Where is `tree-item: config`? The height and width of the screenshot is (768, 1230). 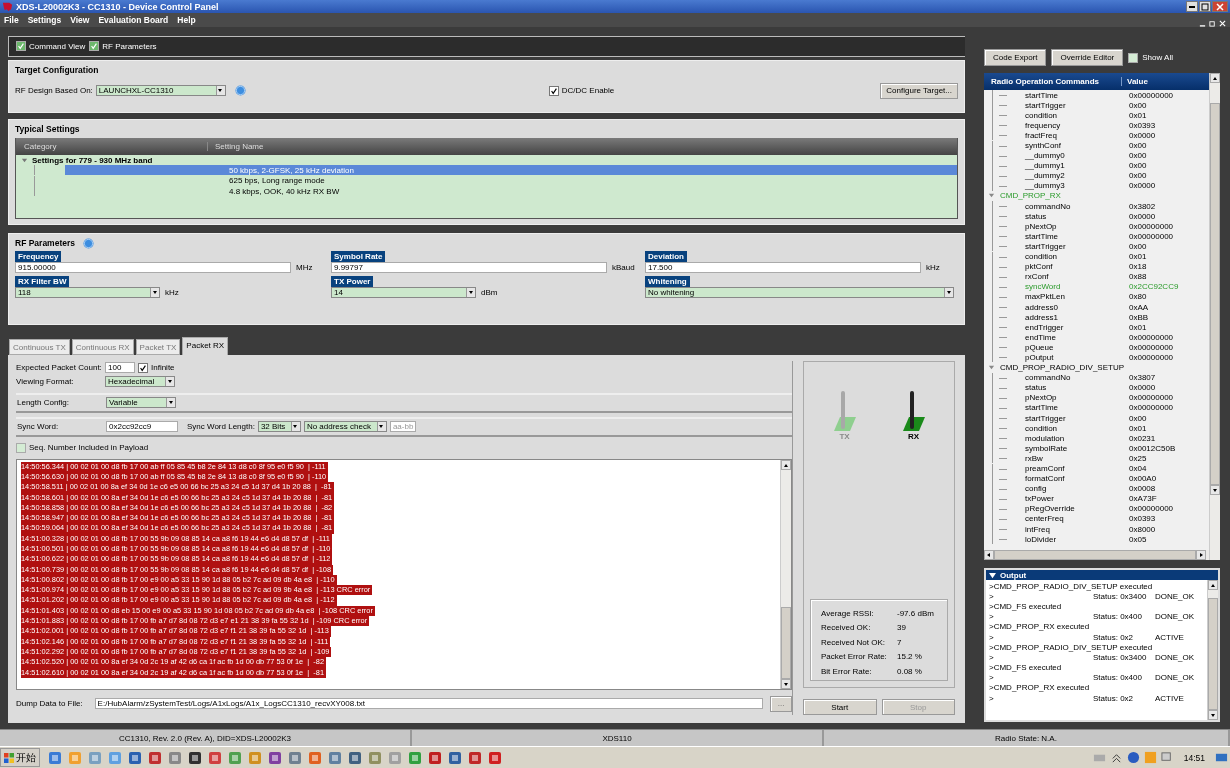 tree-item: config is located at coordinates (1036, 489).